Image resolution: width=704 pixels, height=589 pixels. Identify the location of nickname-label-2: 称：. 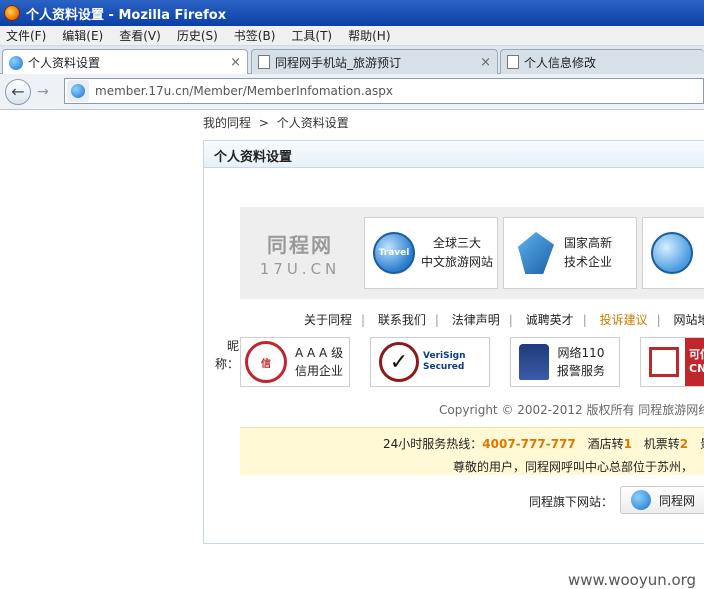
(227, 364).